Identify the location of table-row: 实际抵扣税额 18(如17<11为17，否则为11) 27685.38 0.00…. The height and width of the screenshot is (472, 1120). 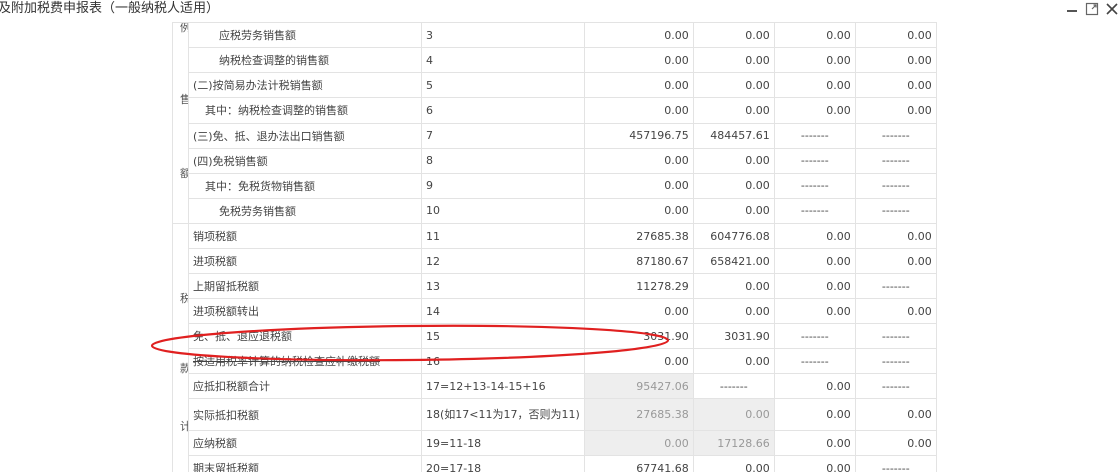
(555, 414).